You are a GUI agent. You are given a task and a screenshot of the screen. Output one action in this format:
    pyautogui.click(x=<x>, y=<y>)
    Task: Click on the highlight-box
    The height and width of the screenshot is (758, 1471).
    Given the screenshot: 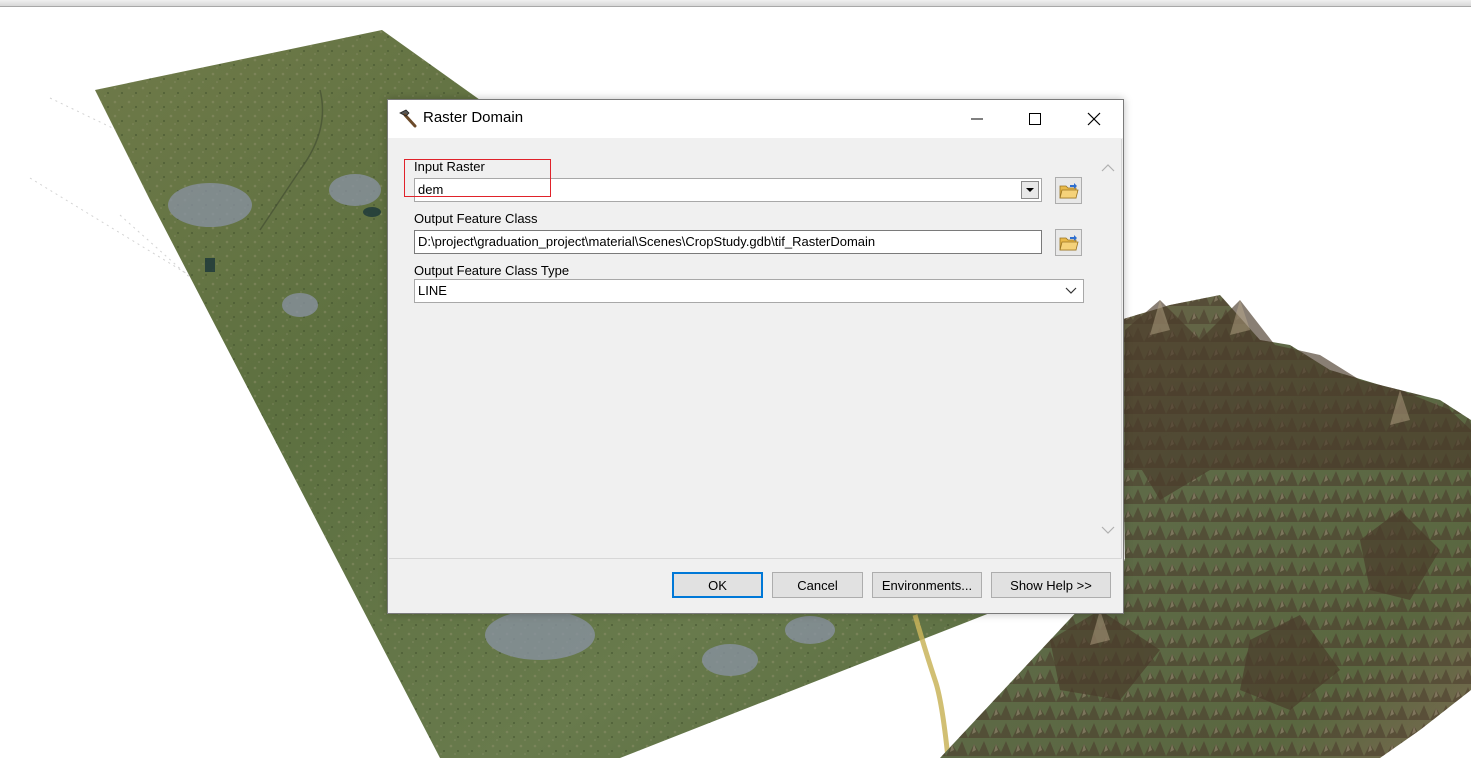 What is the action you would take?
    pyautogui.click(x=477, y=178)
    